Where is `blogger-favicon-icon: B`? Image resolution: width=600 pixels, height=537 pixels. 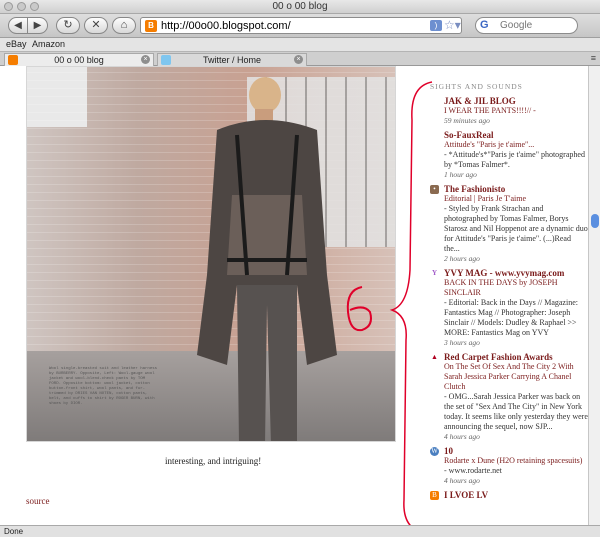 blogger-favicon-icon: B is located at coordinates (151, 26).